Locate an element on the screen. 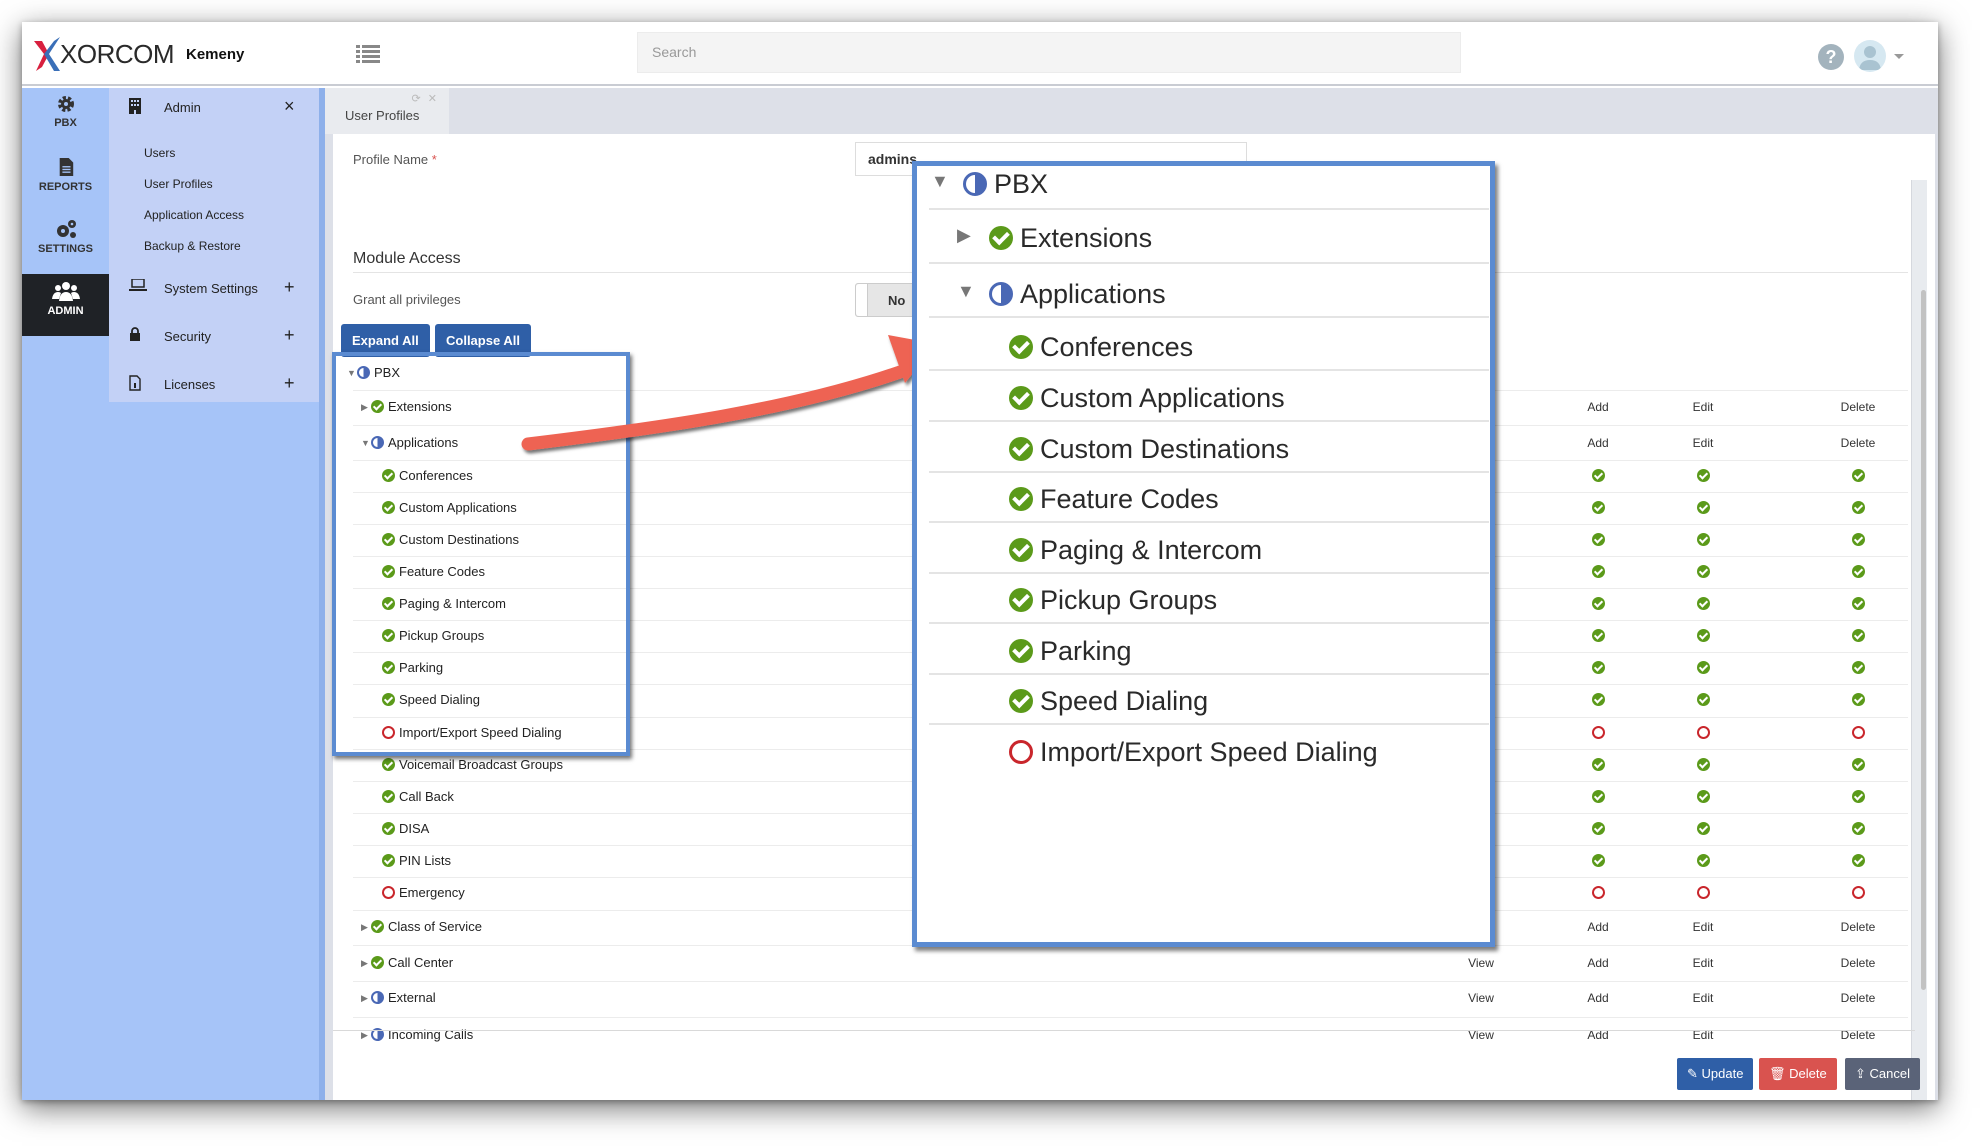  callout-node: Paging & Intercom is located at coordinates (1135, 550).